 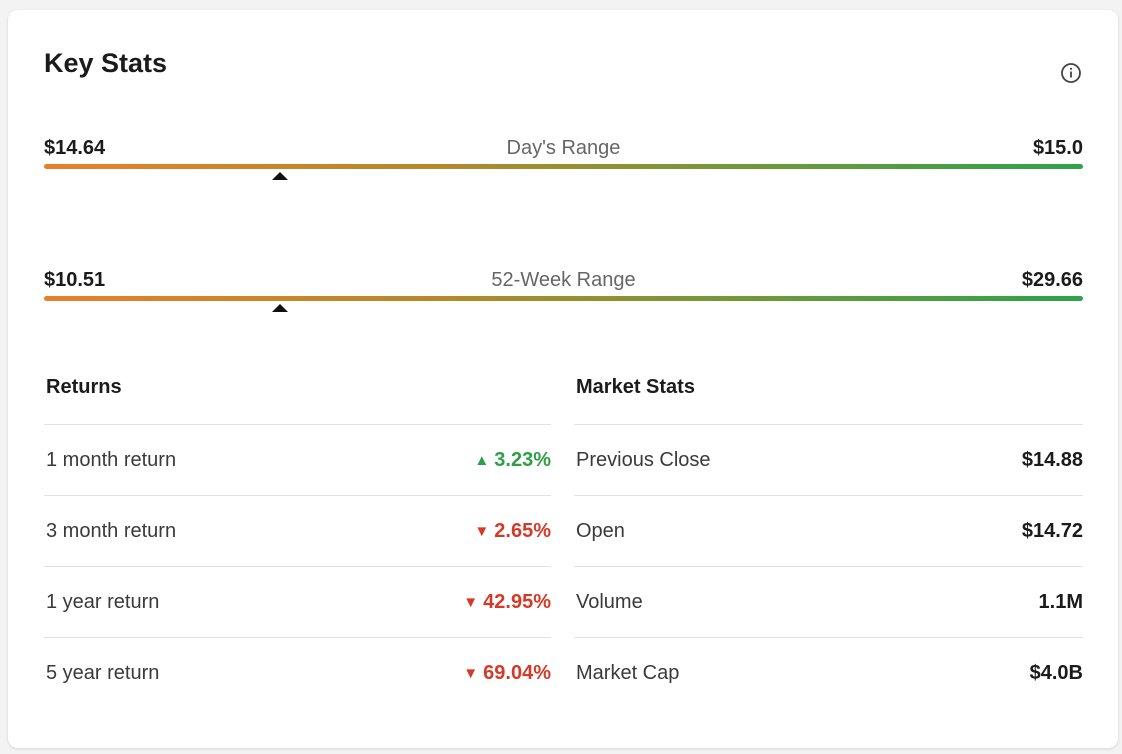 I want to click on week52-range-bar, so click(x=563, y=298).